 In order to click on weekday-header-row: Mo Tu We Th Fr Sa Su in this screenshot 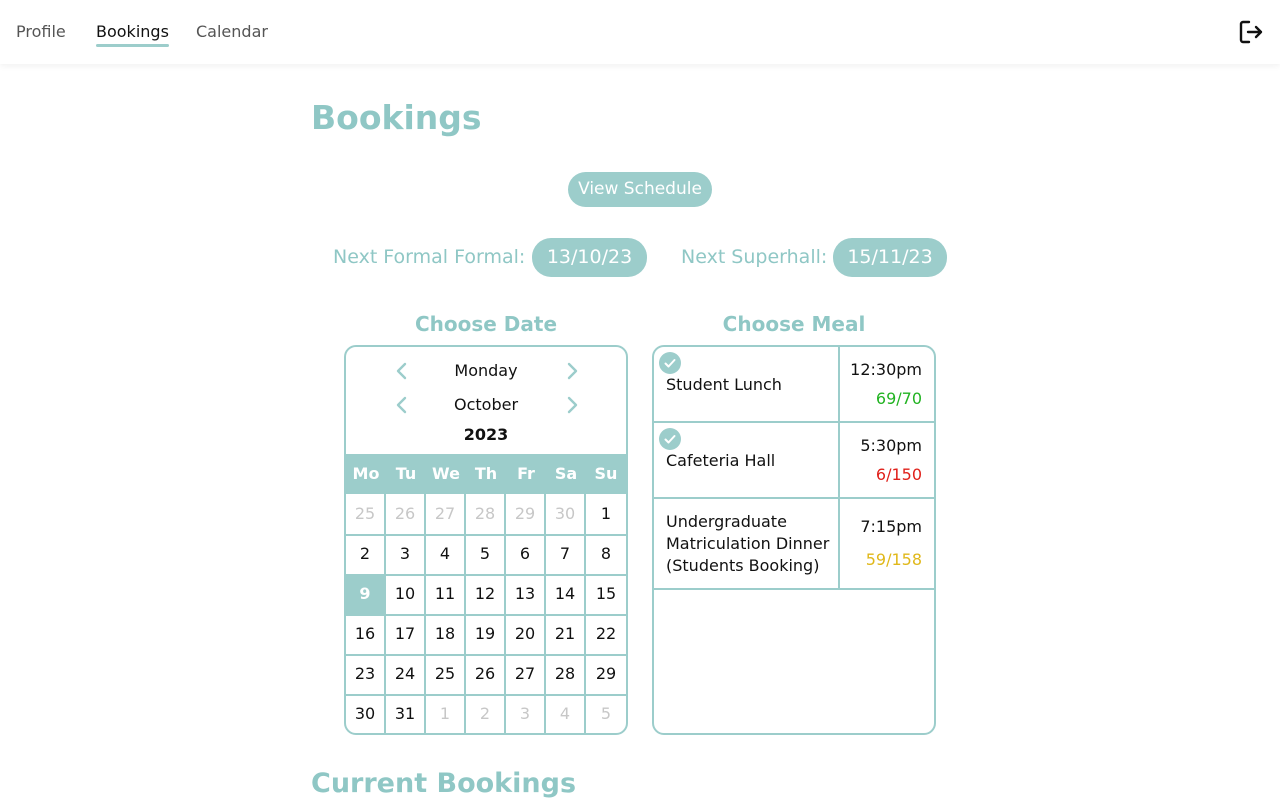, I will do `click(486, 474)`.